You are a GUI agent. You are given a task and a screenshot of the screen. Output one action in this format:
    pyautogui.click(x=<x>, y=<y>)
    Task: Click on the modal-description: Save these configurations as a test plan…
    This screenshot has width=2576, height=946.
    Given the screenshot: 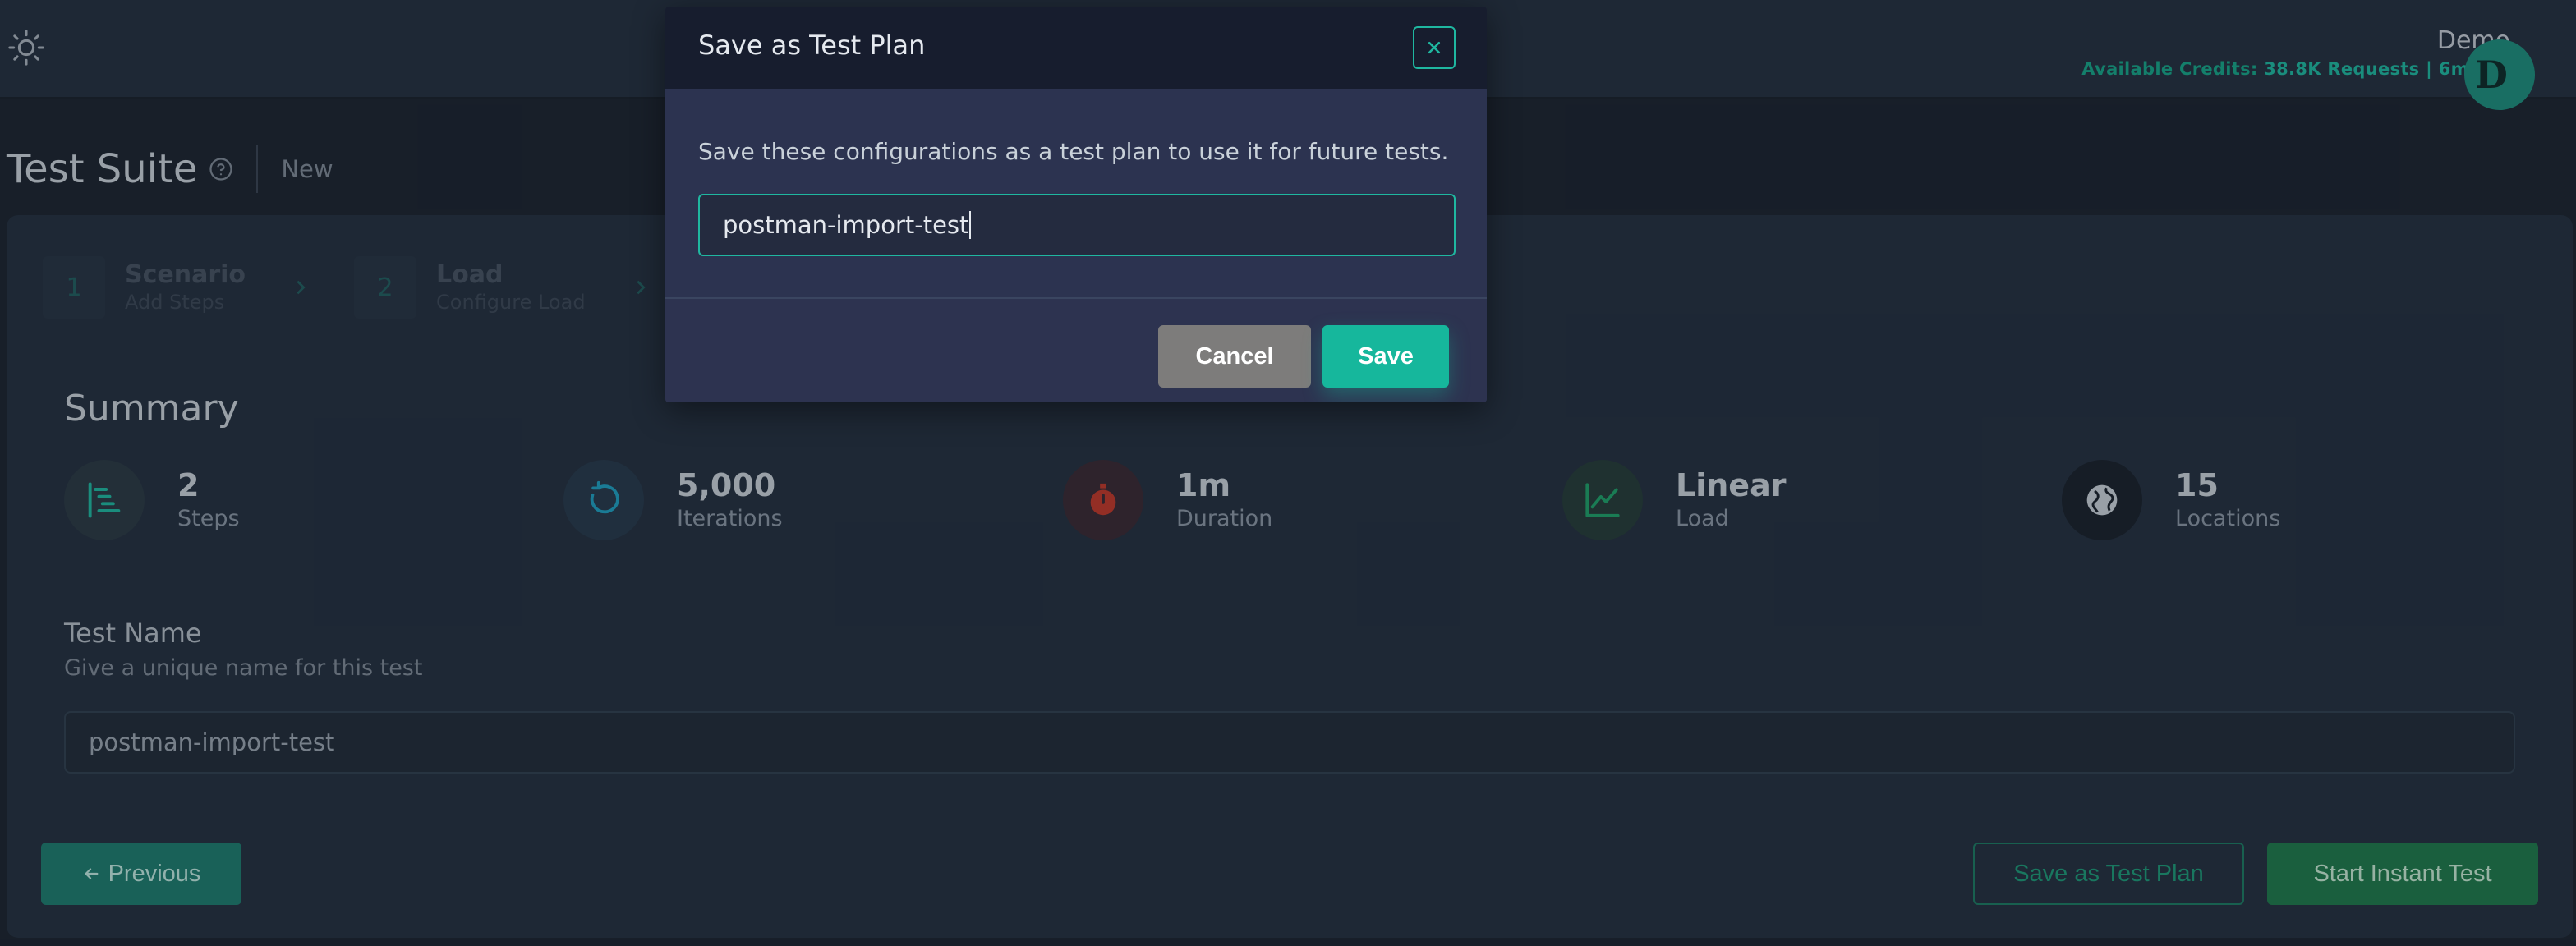 What is the action you would take?
    pyautogui.click(x=1073, y=151)
    